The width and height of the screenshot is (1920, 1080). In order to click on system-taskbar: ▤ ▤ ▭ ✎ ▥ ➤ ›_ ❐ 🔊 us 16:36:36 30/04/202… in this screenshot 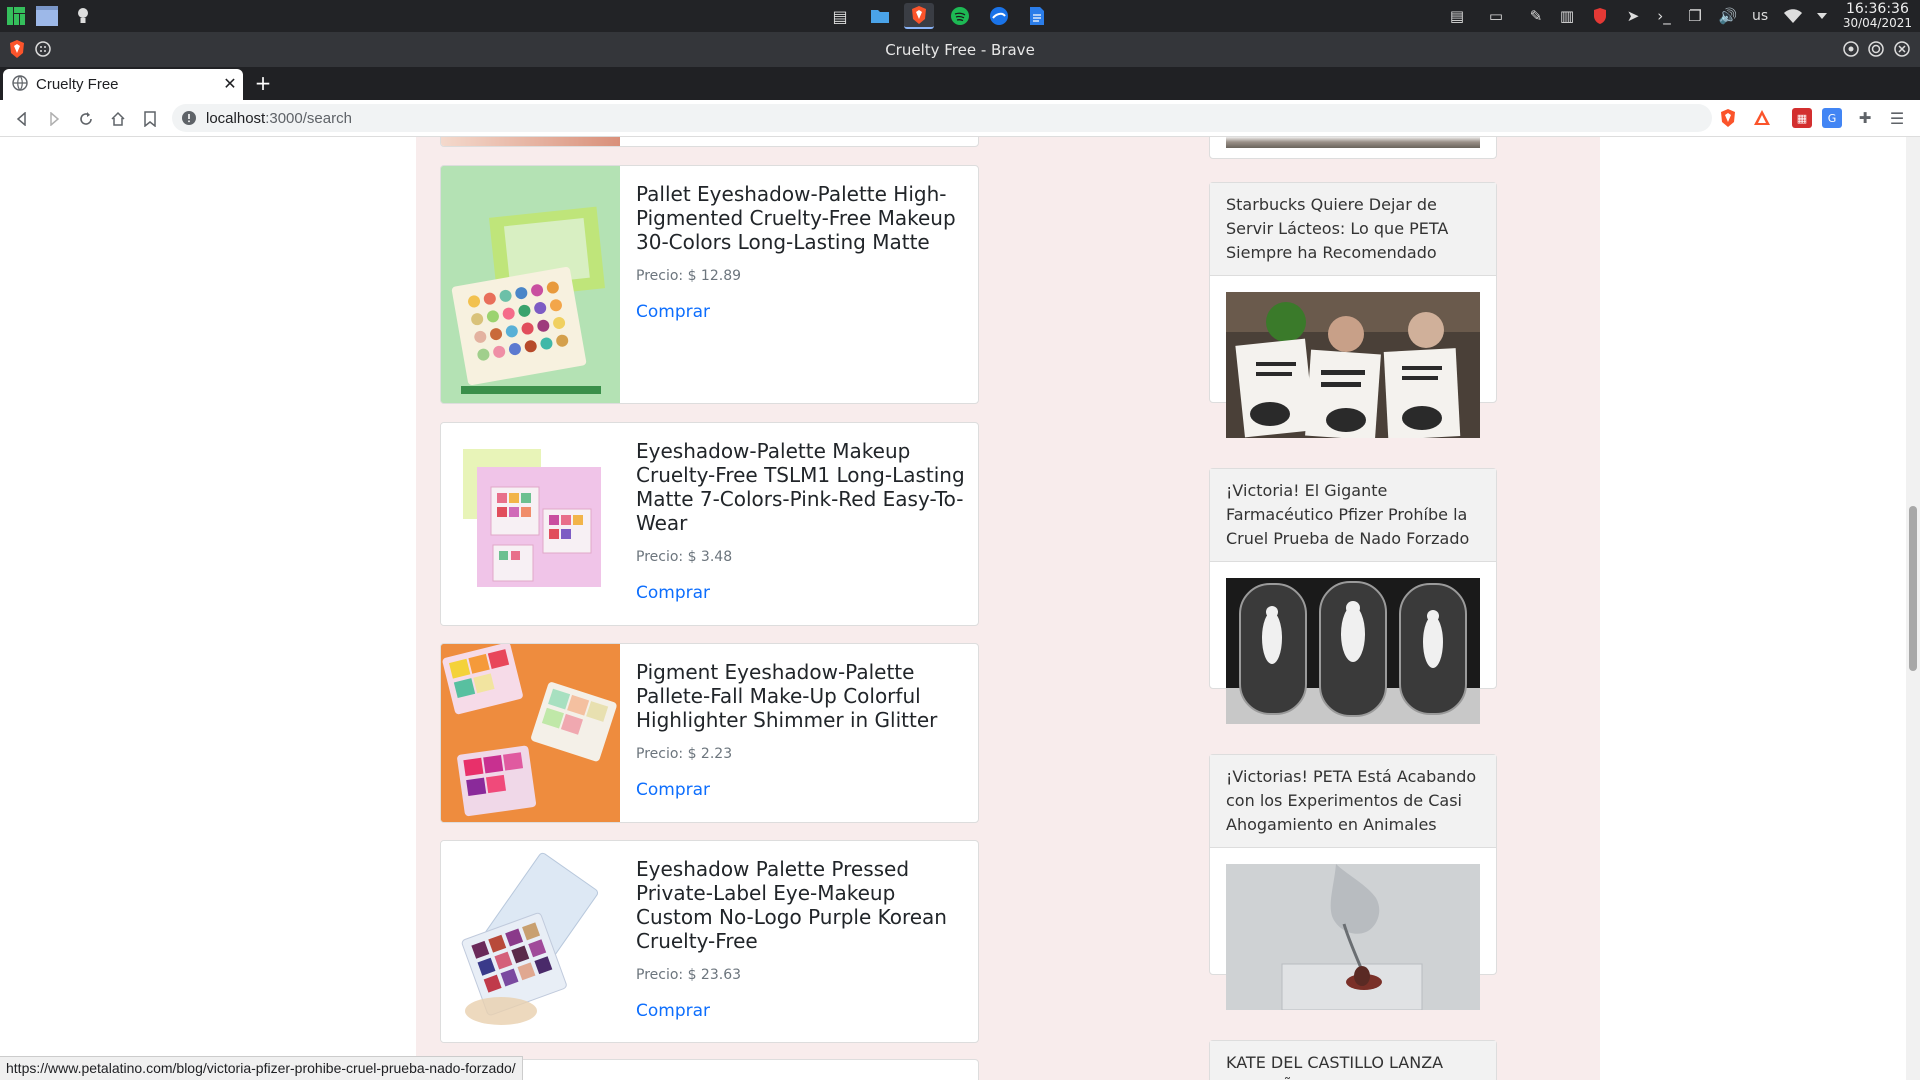, I will do `click(960, 16)`.